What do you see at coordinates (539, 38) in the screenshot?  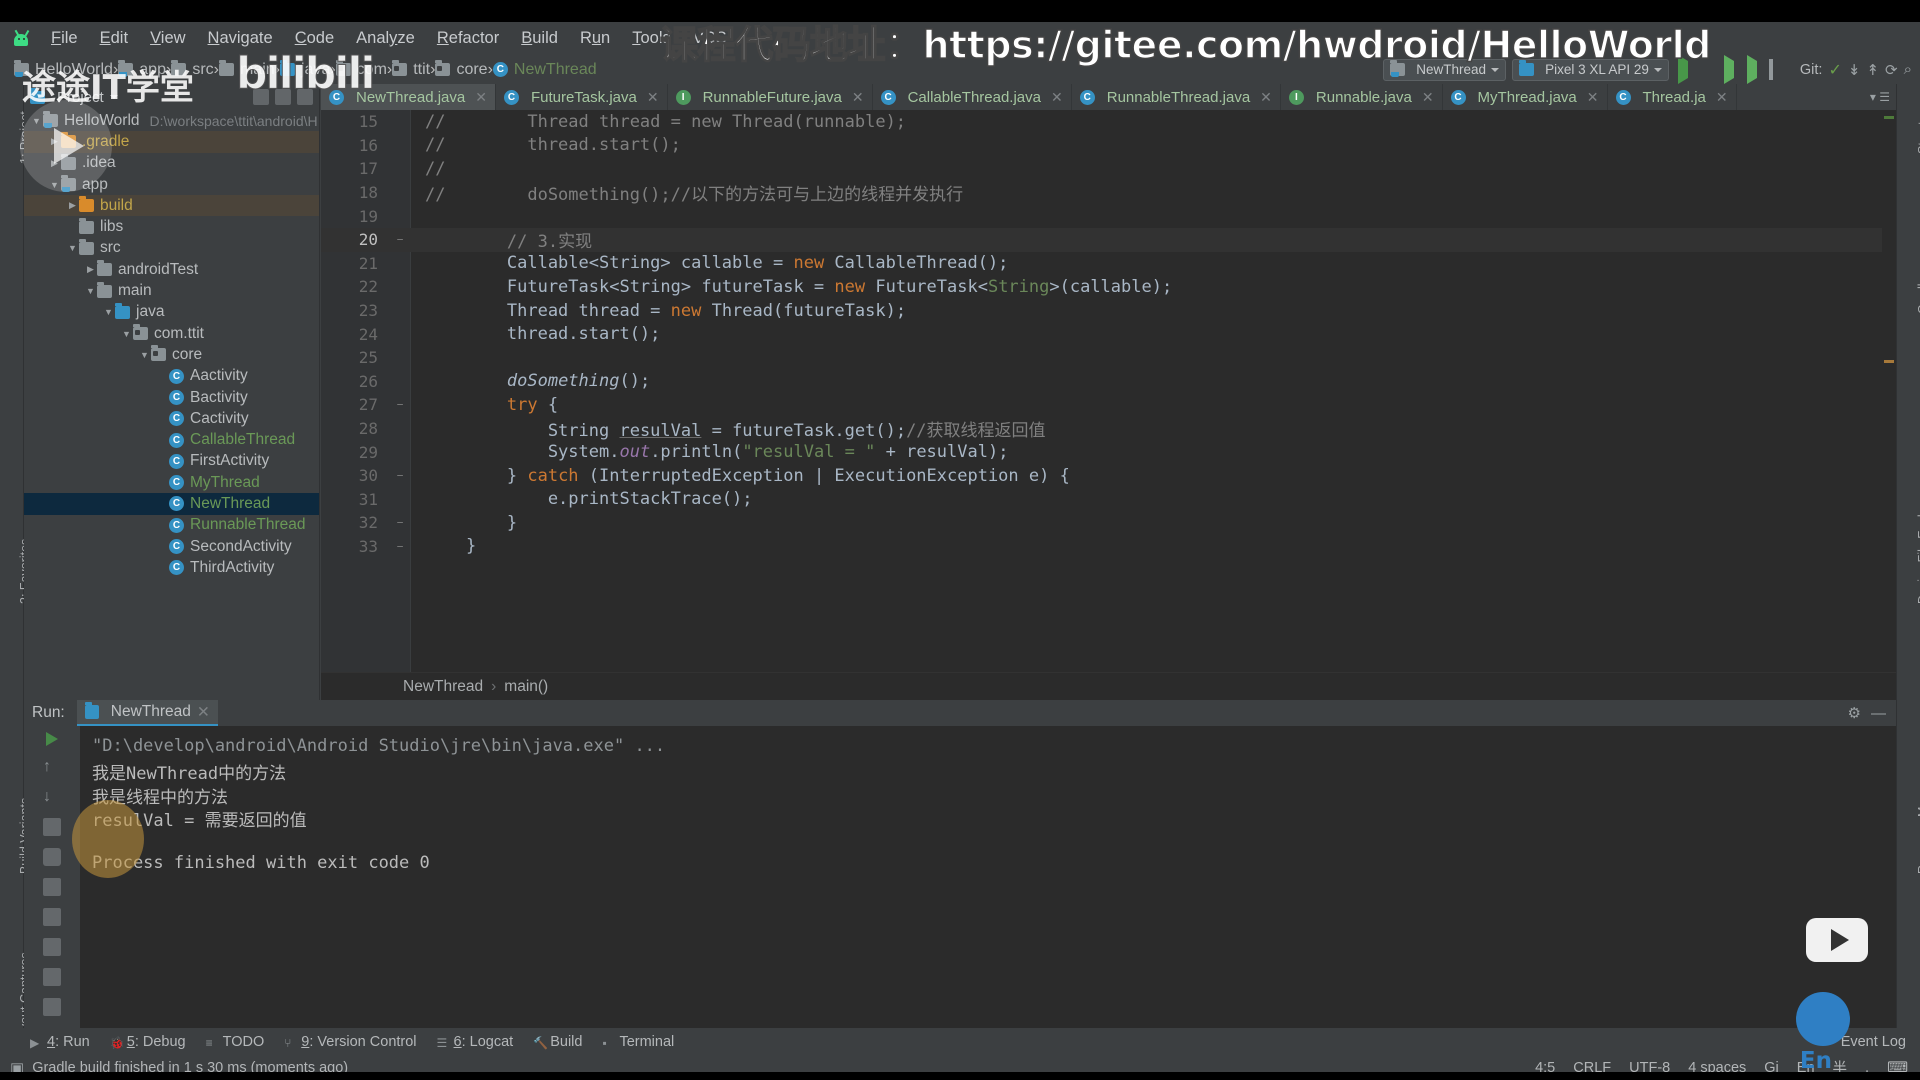 I see `menu-item-build: Build` at bounding box center [539, 38].